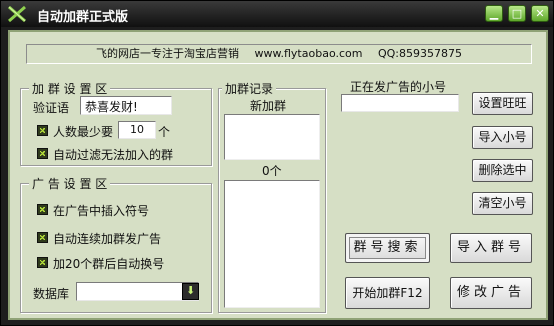 The width and height of the screenshot is (554, 326). Describe the element at coordinates (42, 130) in the screenshot. I see `min-people-checkbox` at that location.